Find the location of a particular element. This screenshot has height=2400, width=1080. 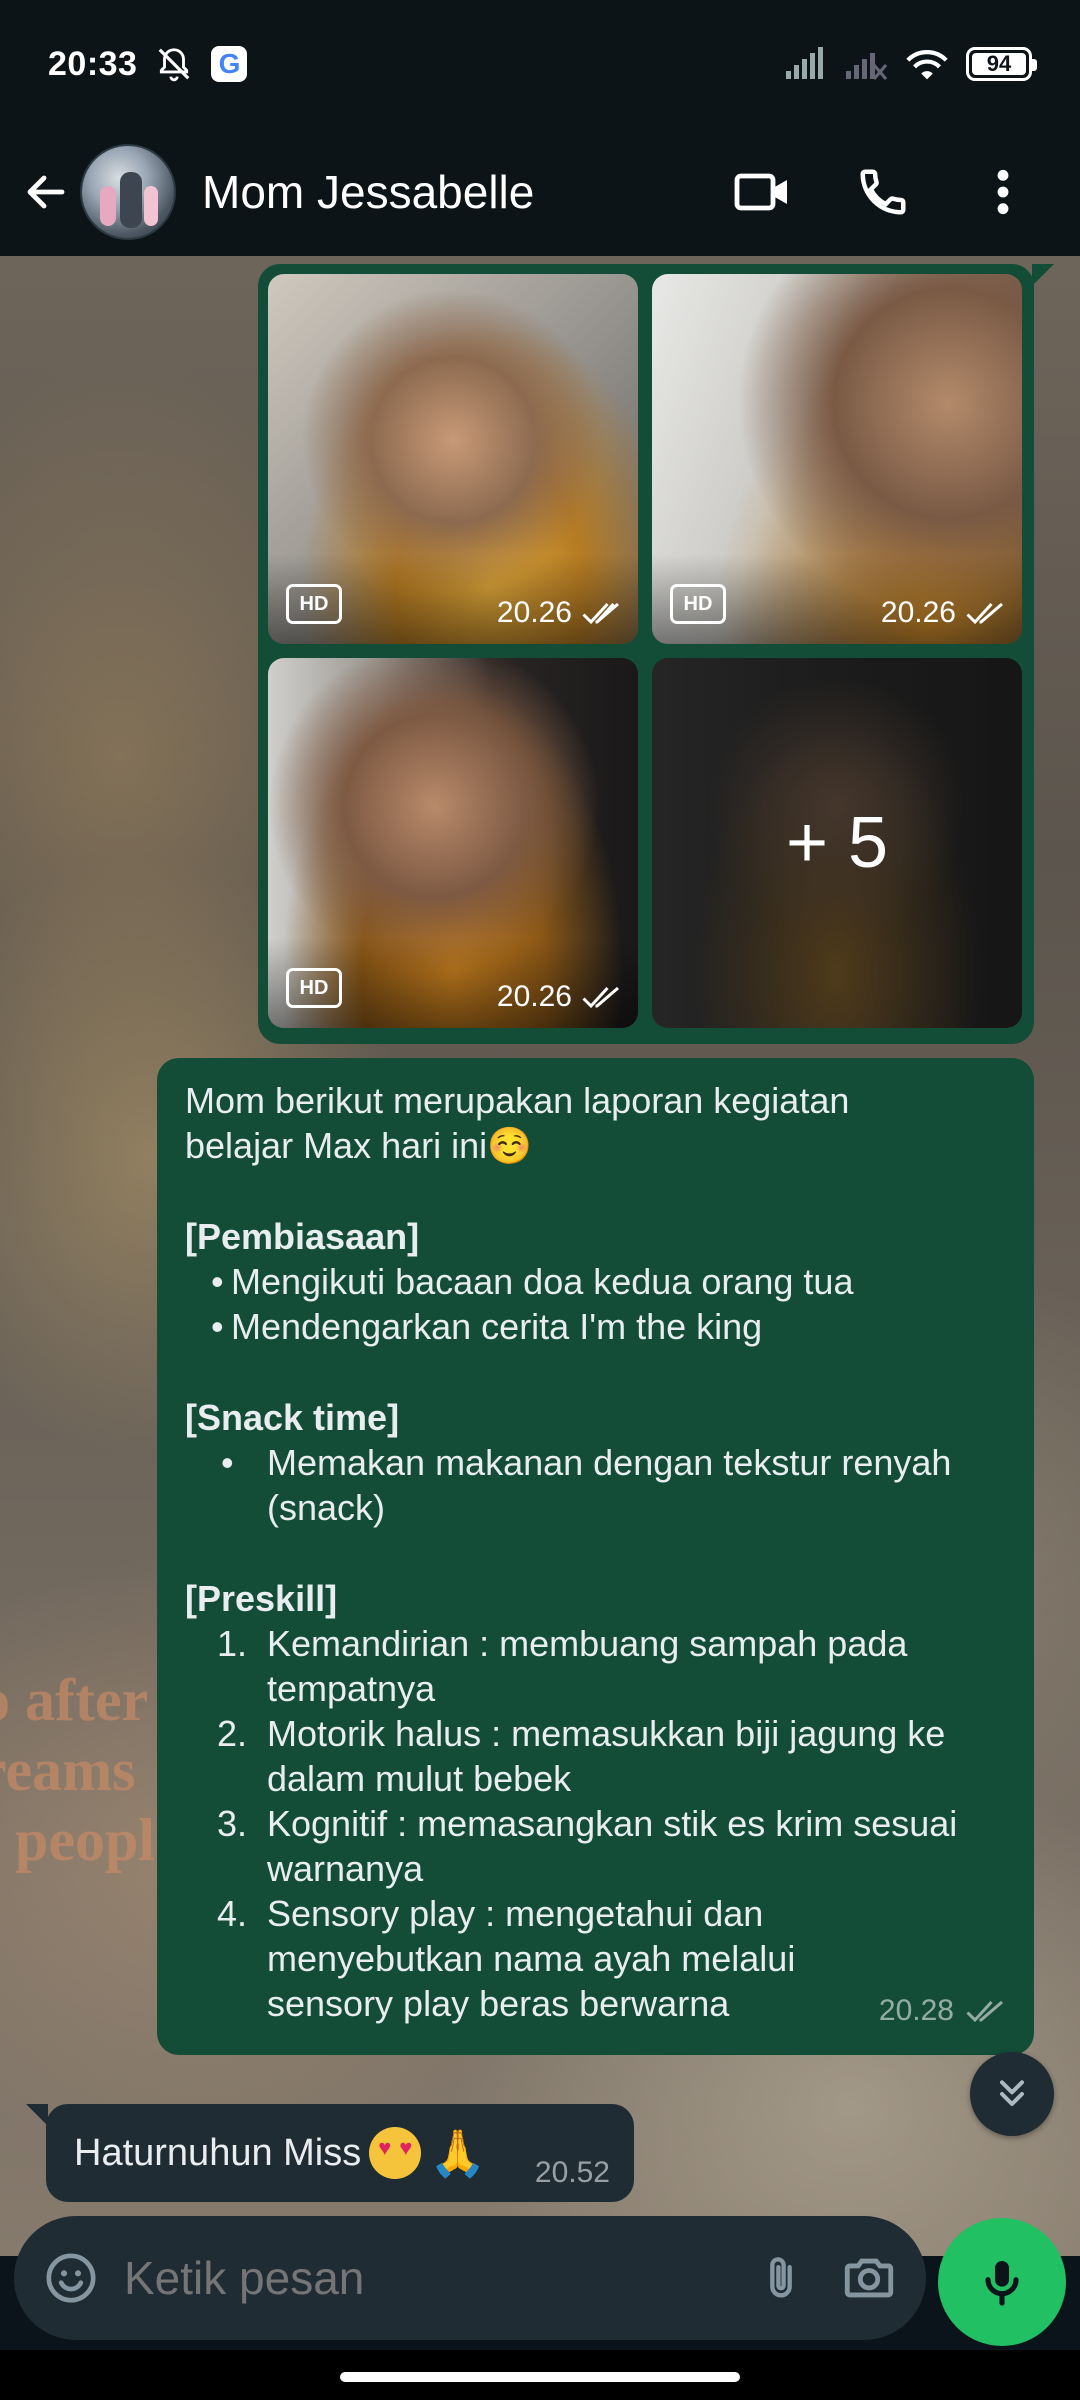

chat-header: Mom Jessabelle is located at coordinates (540, 192).